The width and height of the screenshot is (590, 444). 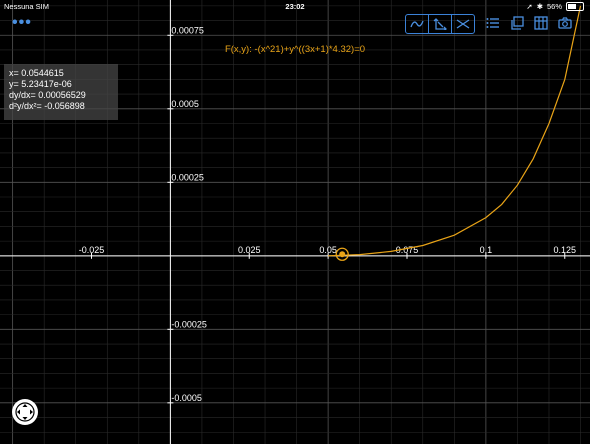 I want to click on camera-icon, so click(x=565, y=23).